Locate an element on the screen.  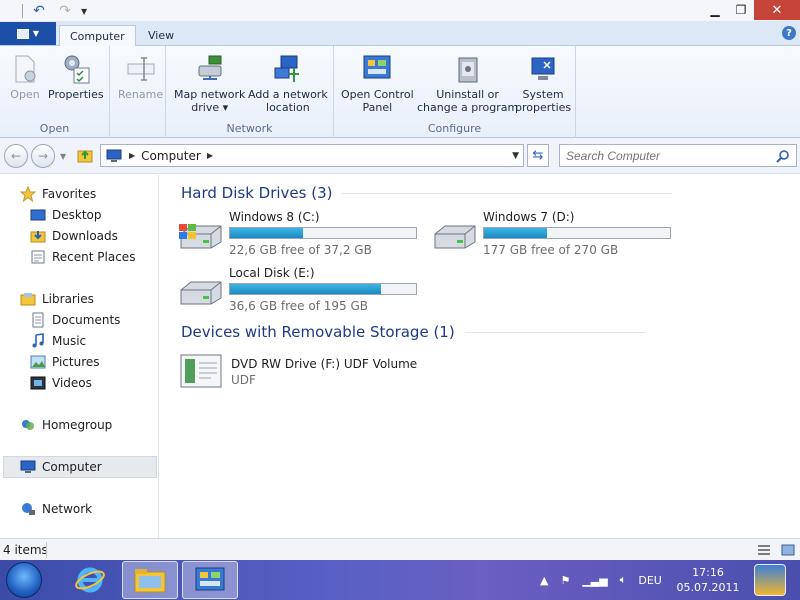
sidebar-item-pictures: Pictures is located at coordinates (65, 362).